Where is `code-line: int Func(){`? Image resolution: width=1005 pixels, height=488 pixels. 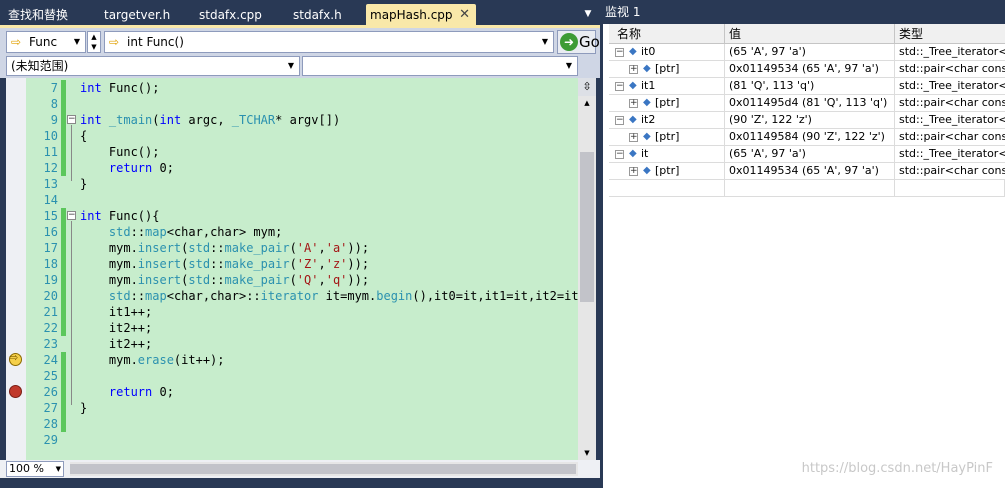
code-line: int Func(){ is located at coordinates (119, 216).